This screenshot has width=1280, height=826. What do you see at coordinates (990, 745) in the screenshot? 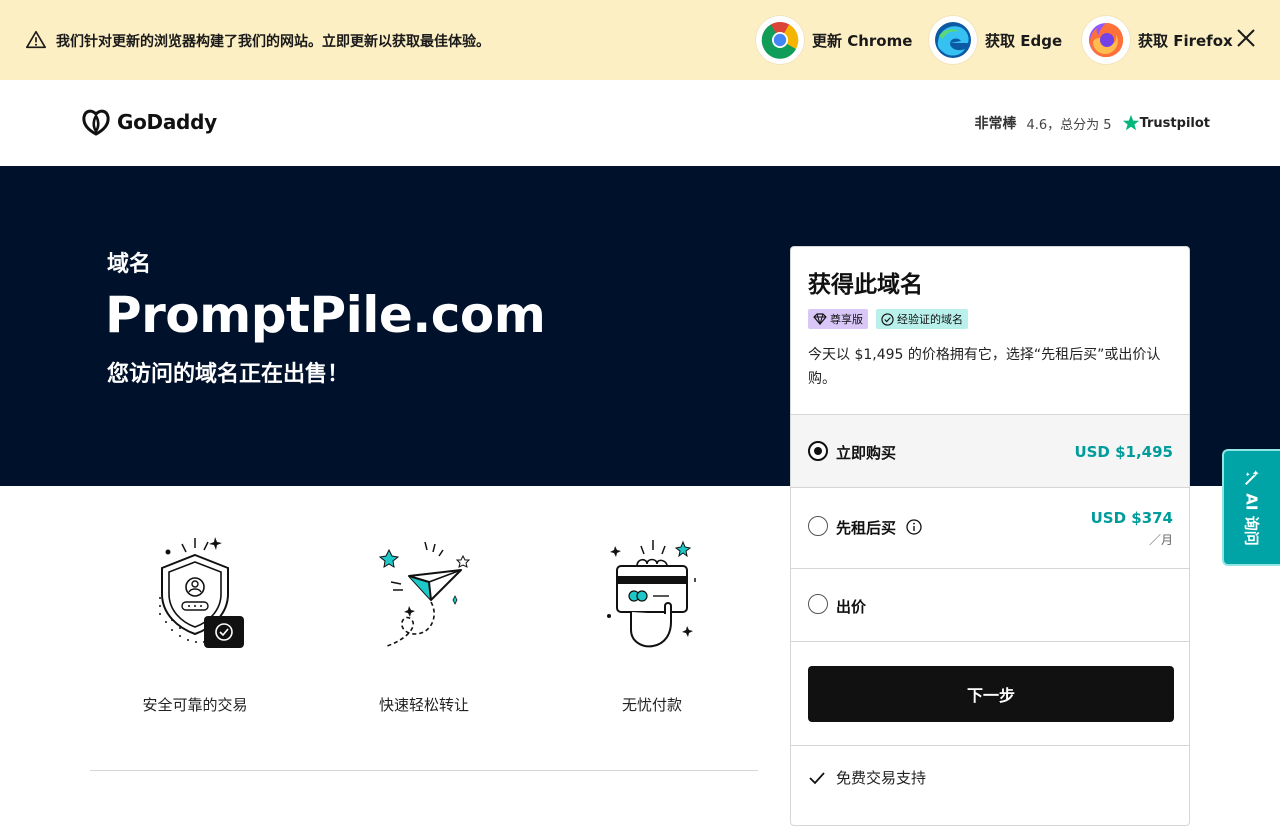
I see `card-separator` at bounding box center [990, 745].